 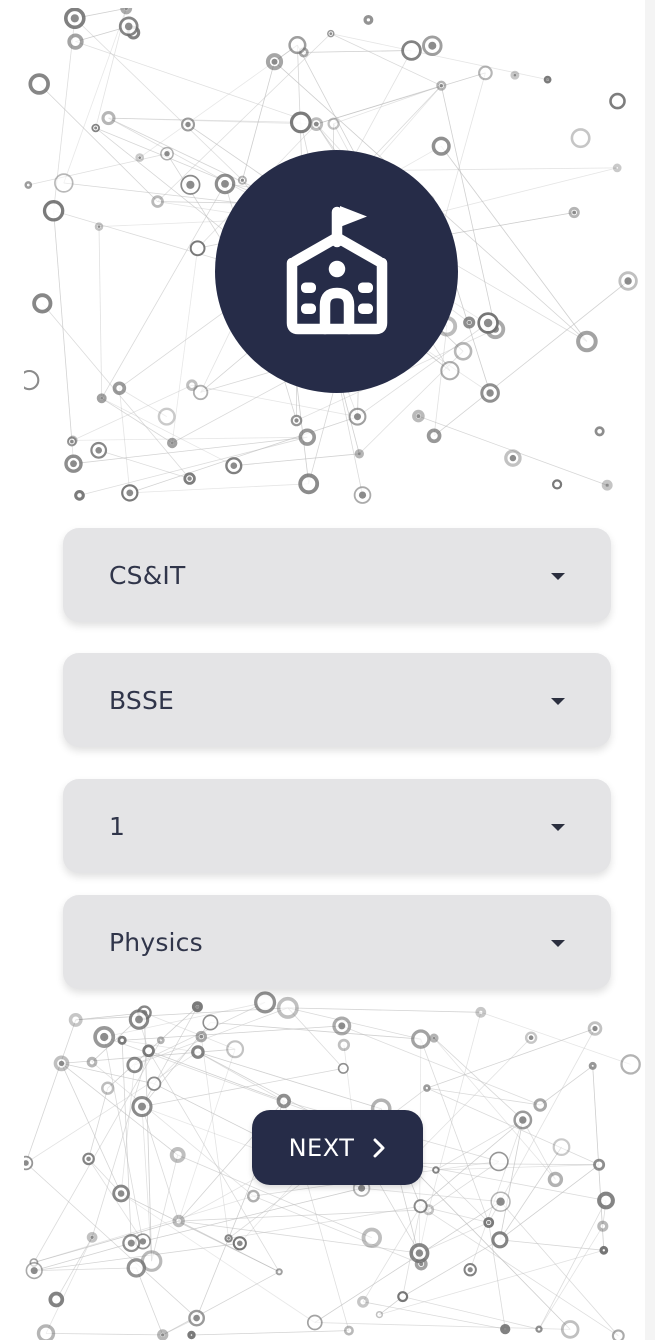 What do you see at coordinates (327, 4) in the screenshot?
I see `top-edge-strip` at bounding box center [327, 4].